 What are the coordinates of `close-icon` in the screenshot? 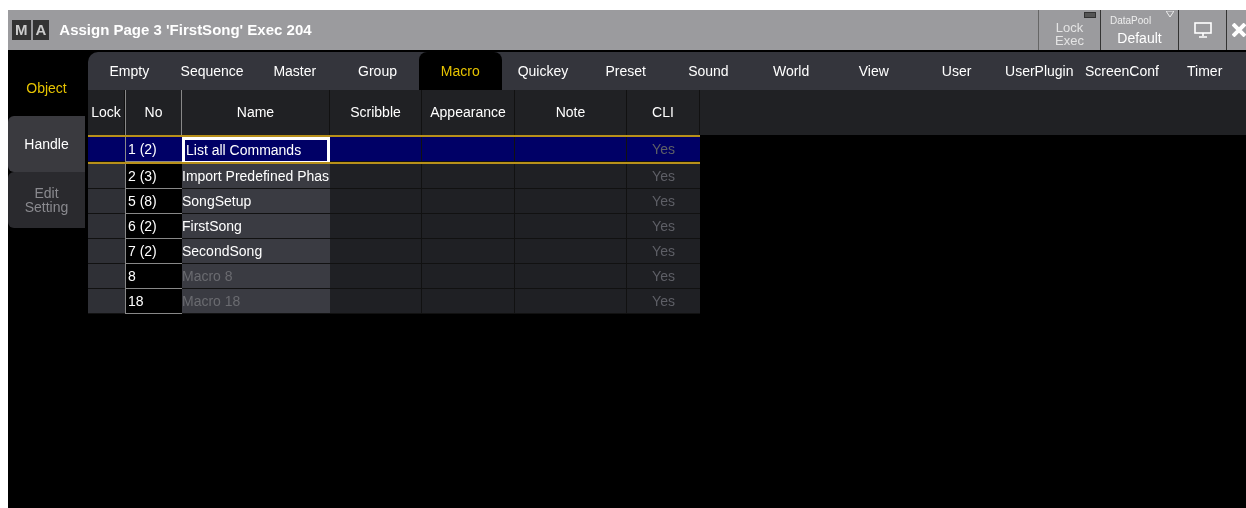 It's located at (1239, 30).